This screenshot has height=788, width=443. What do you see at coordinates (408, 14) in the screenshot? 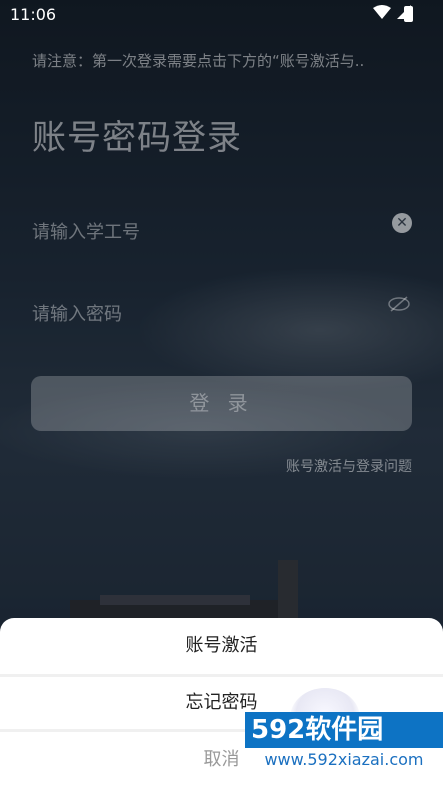
I see `battery-charging-icon` at bounding box center [408, 14].